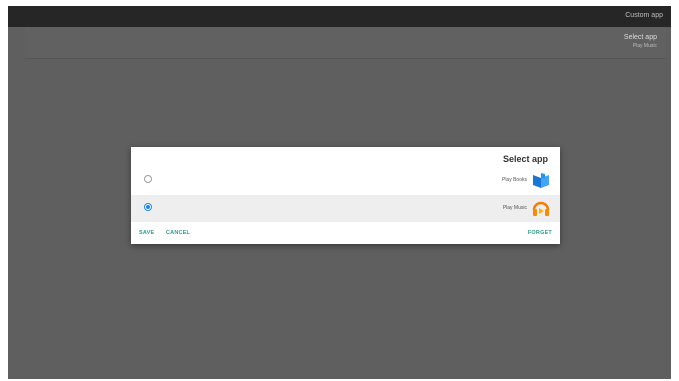 The width and height of the screenshot is (679, 381). Describe the element at coordinates (540, 233) in the screenshot. I see `forget-button: FORGET` at that location.